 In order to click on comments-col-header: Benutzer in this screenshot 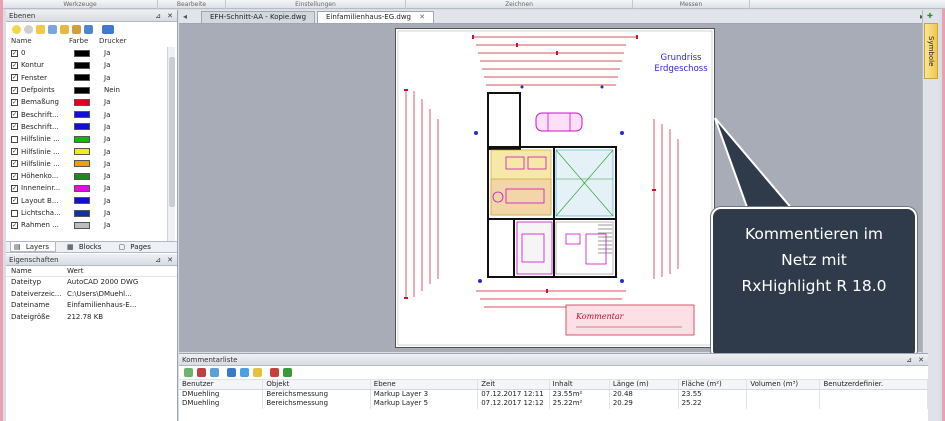, I will do `click(221, 385)`.